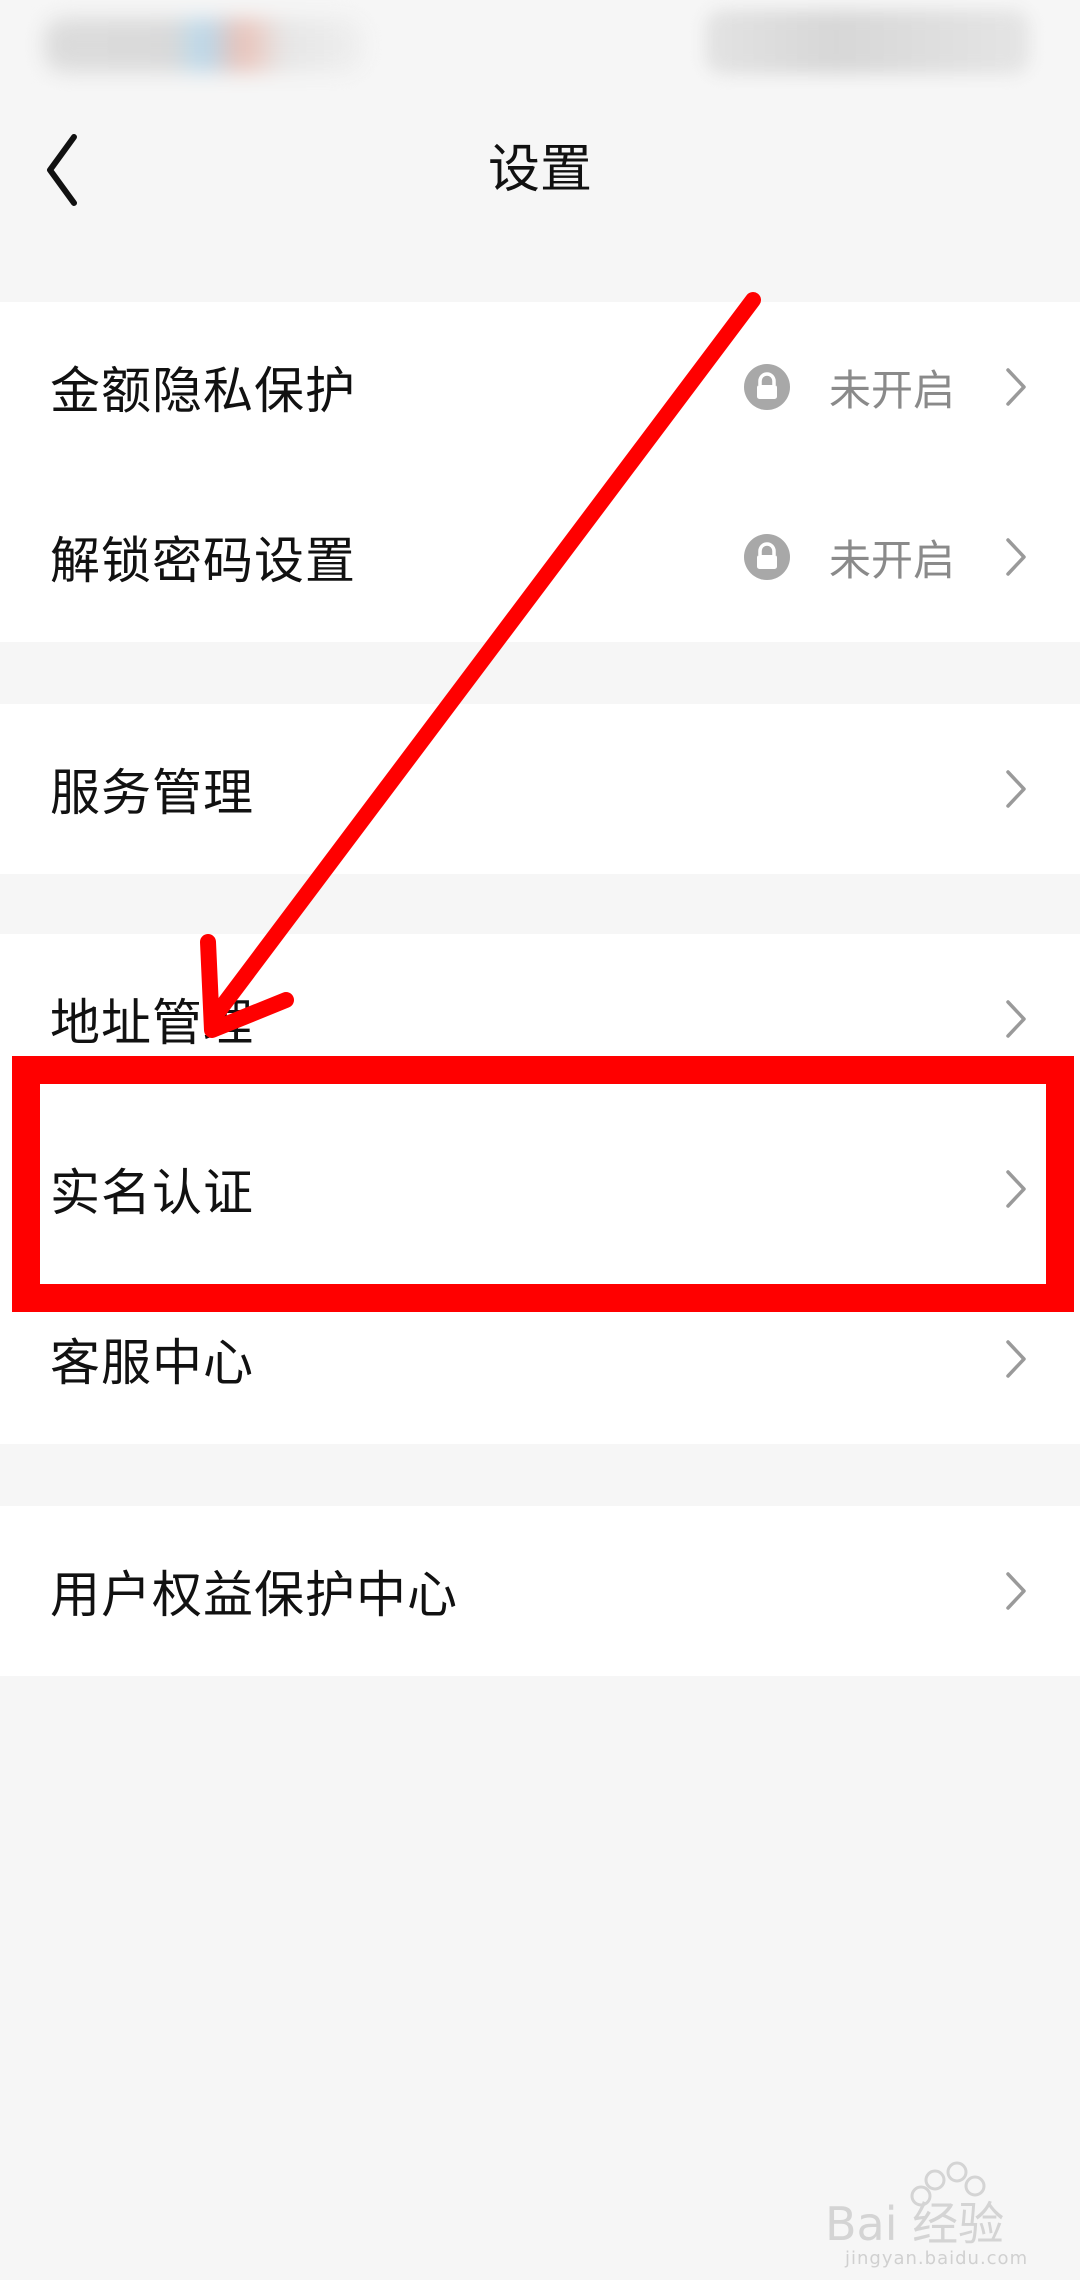 This screenshot has width=1080, height=2280. I want to click on settings-group-services: 服务管理, so click(540, 789).